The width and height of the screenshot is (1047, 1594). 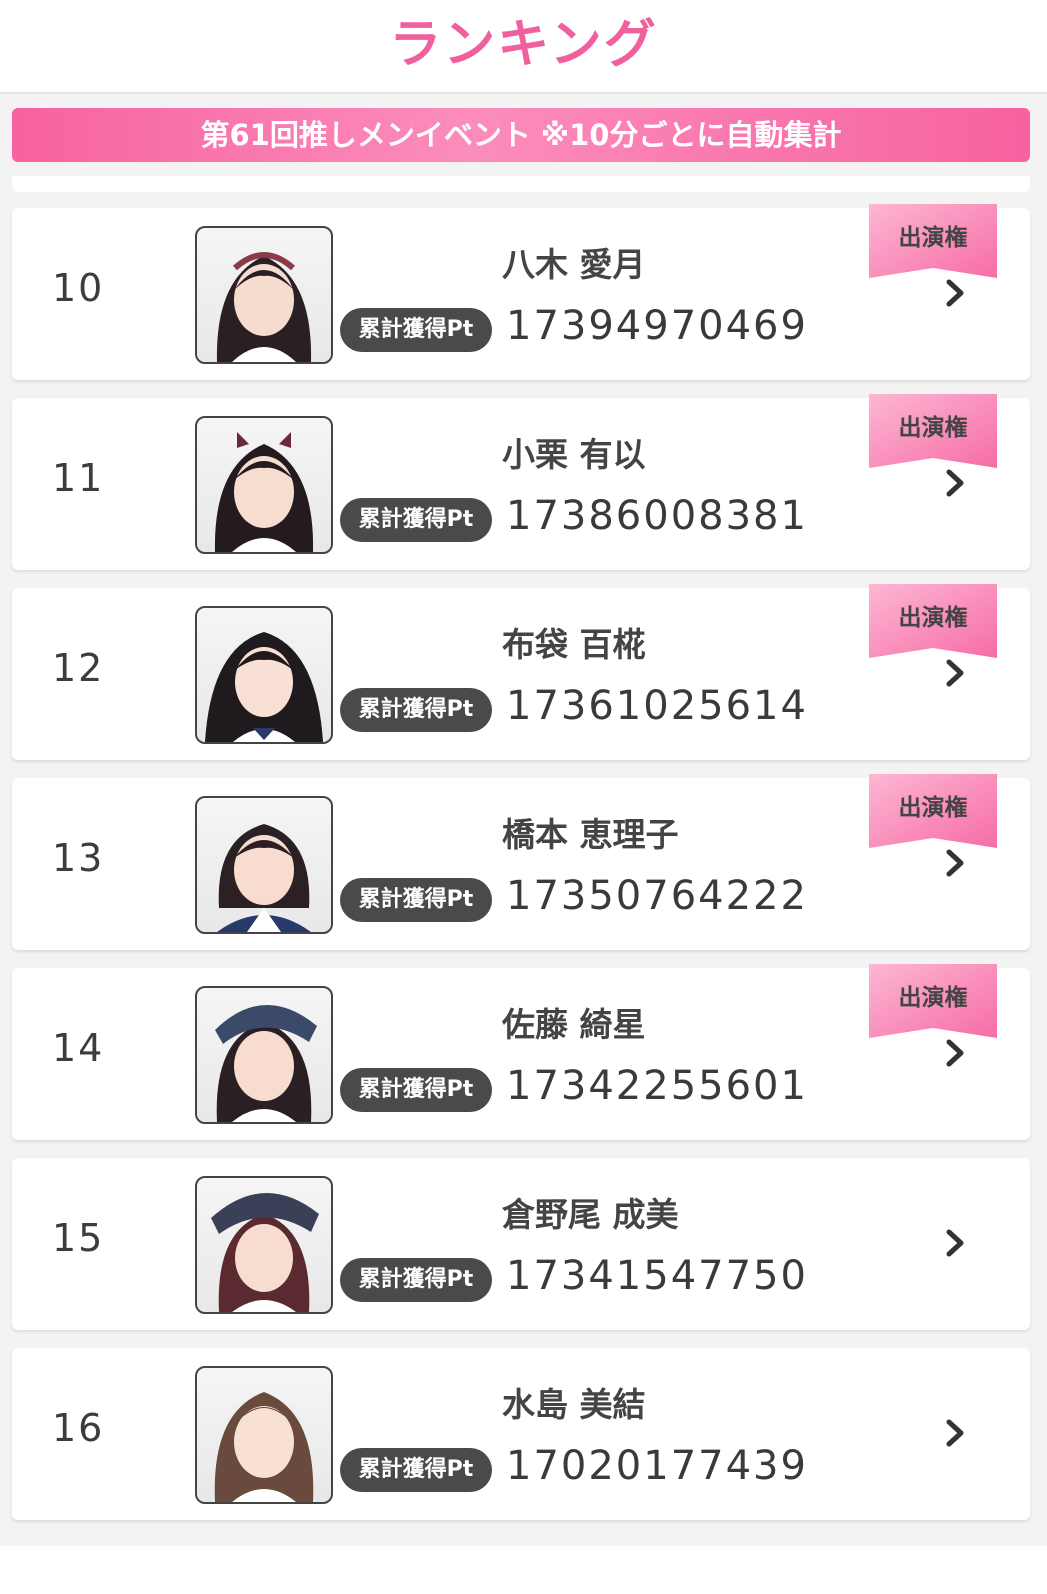 I want to click on page-header: ランキング, so click(x=523, y=47).